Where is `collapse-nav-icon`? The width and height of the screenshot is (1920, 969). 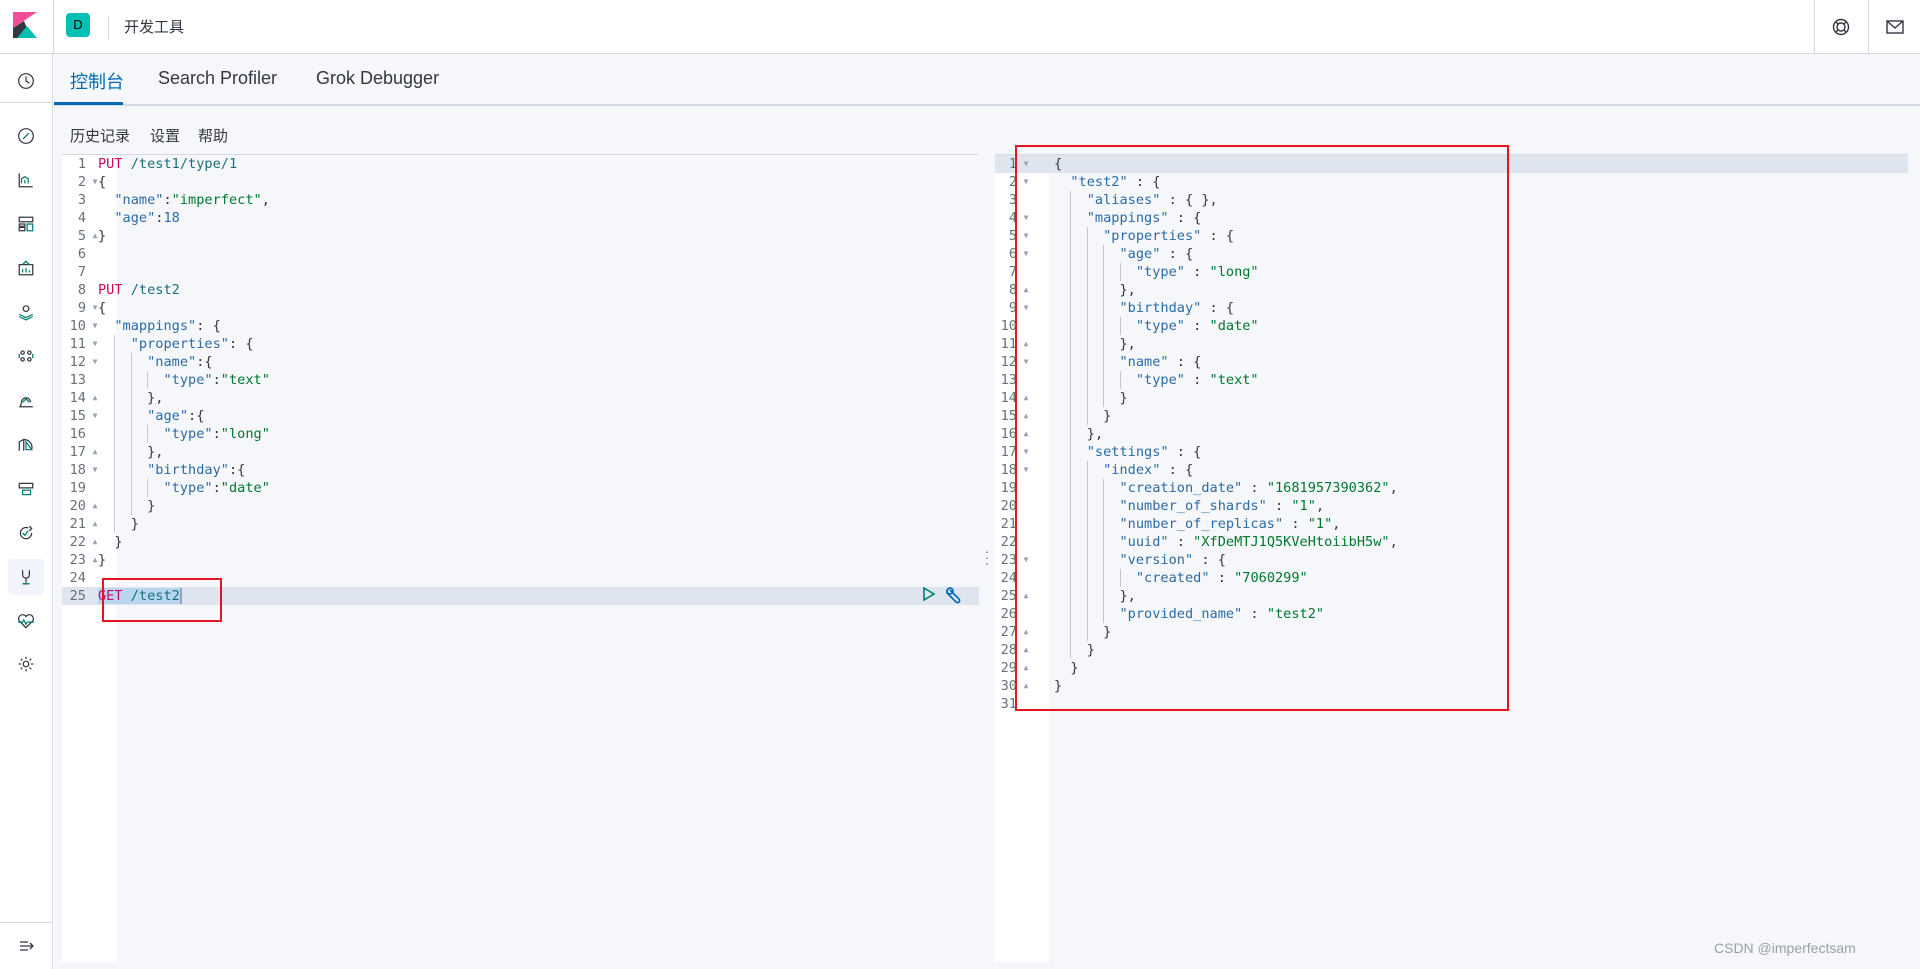 collapse-nav-icon is located at coordinates (26, 946).